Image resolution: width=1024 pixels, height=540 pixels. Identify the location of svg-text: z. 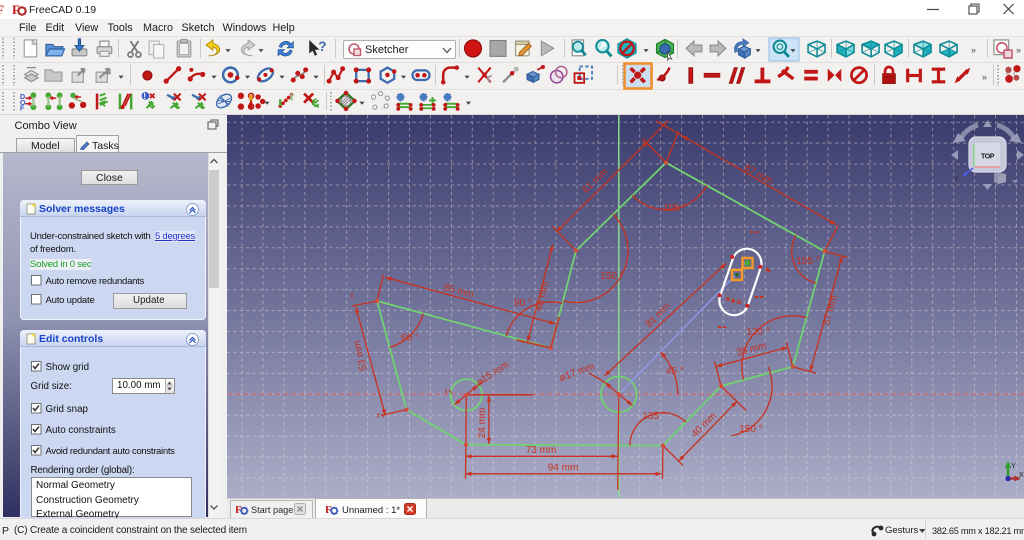
(956, 179).